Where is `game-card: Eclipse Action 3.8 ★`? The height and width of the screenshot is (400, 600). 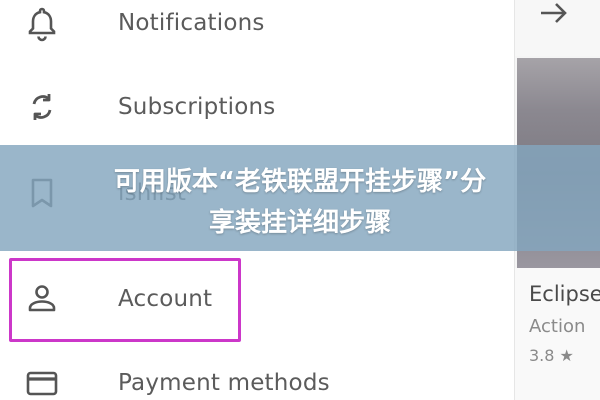
game-card: Eclipse Action 3.8 ★ is located at coordinates (557, 334).